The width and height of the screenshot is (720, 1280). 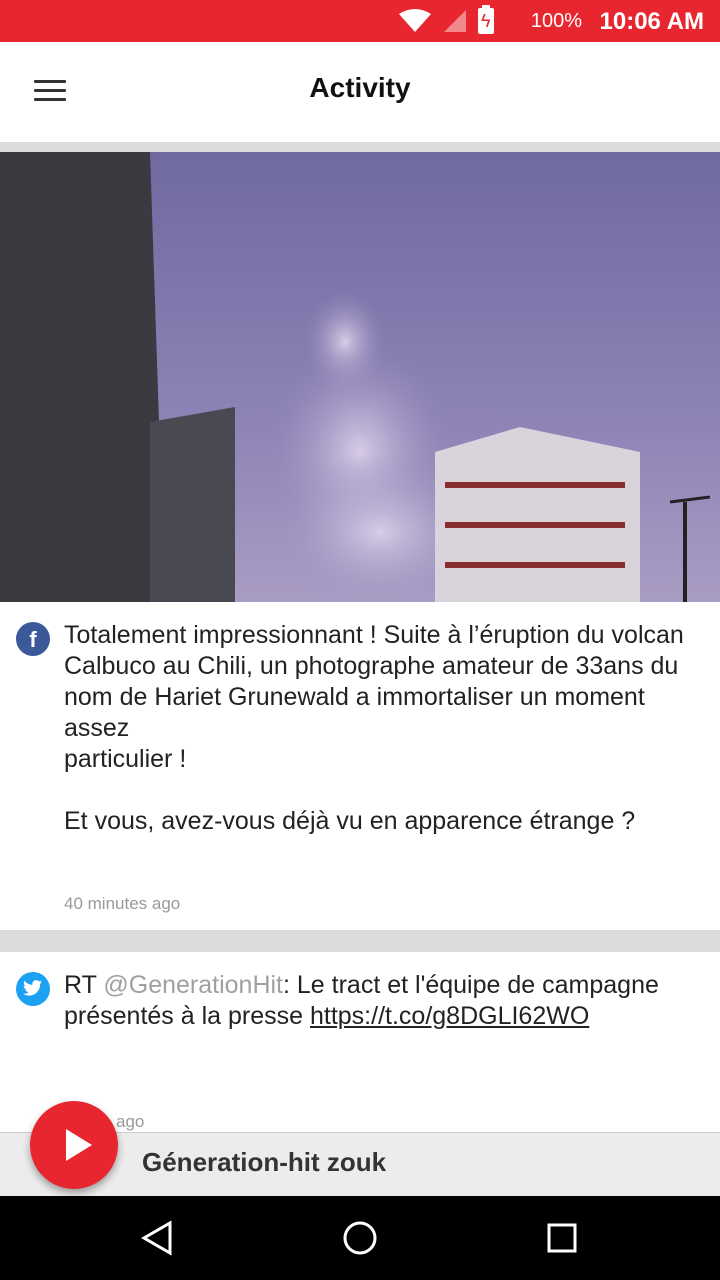 I want to click on post-timestamp: ago, so click(x=130, y=1121).